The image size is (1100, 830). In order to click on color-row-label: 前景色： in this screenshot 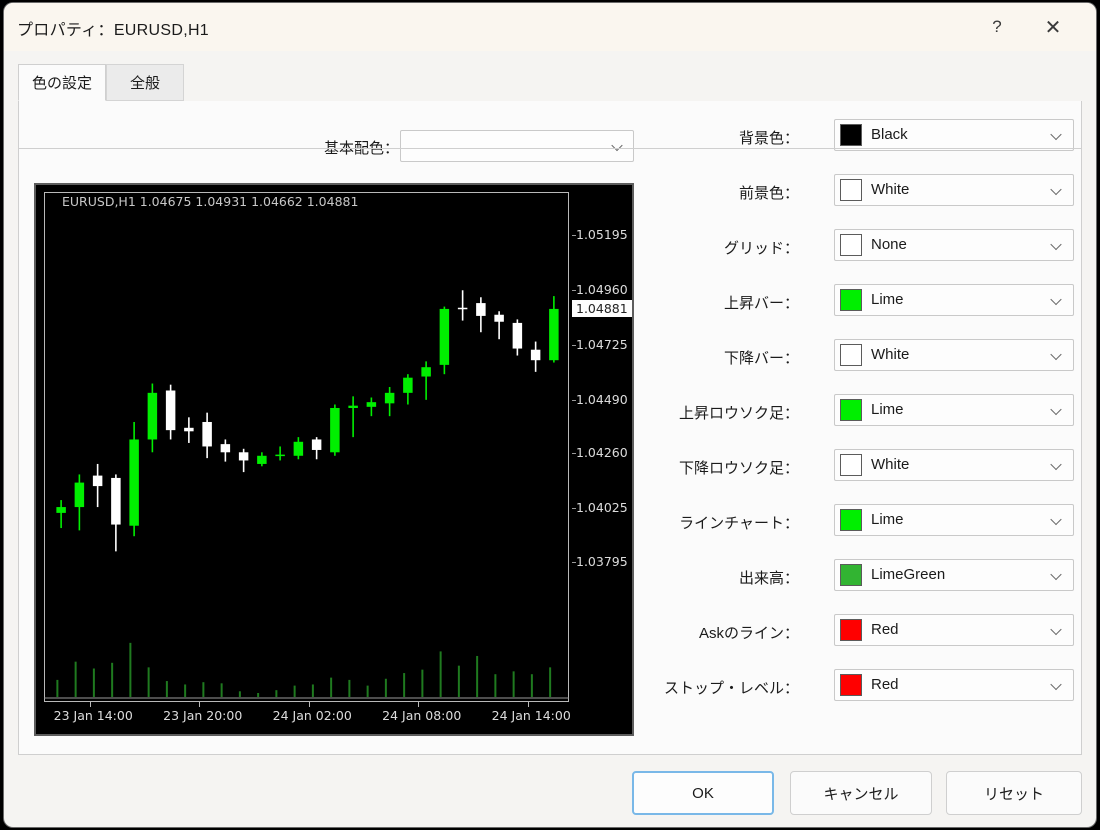, I will do `click(768, 193)`.